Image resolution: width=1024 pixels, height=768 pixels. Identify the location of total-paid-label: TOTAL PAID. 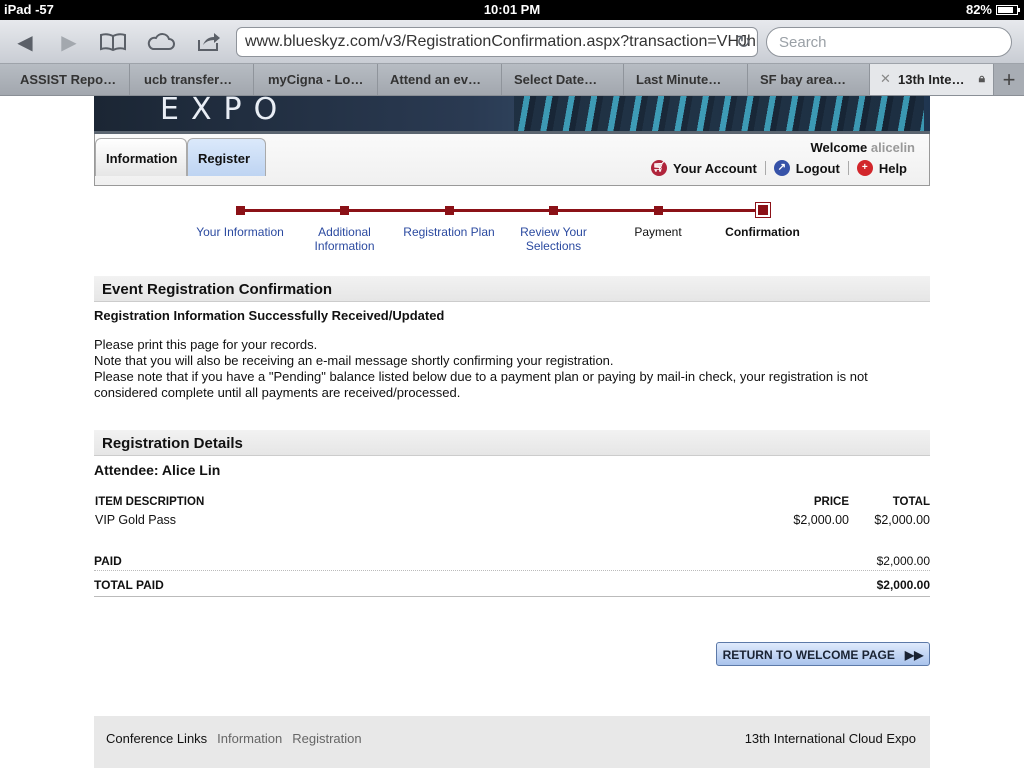
(129, 585).